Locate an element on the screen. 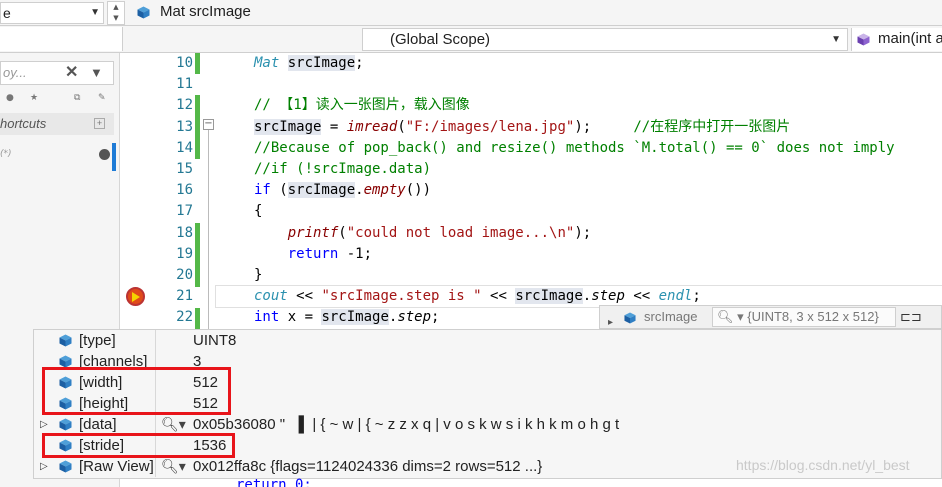  line-number: 11 is located at coordinates (184, 84).